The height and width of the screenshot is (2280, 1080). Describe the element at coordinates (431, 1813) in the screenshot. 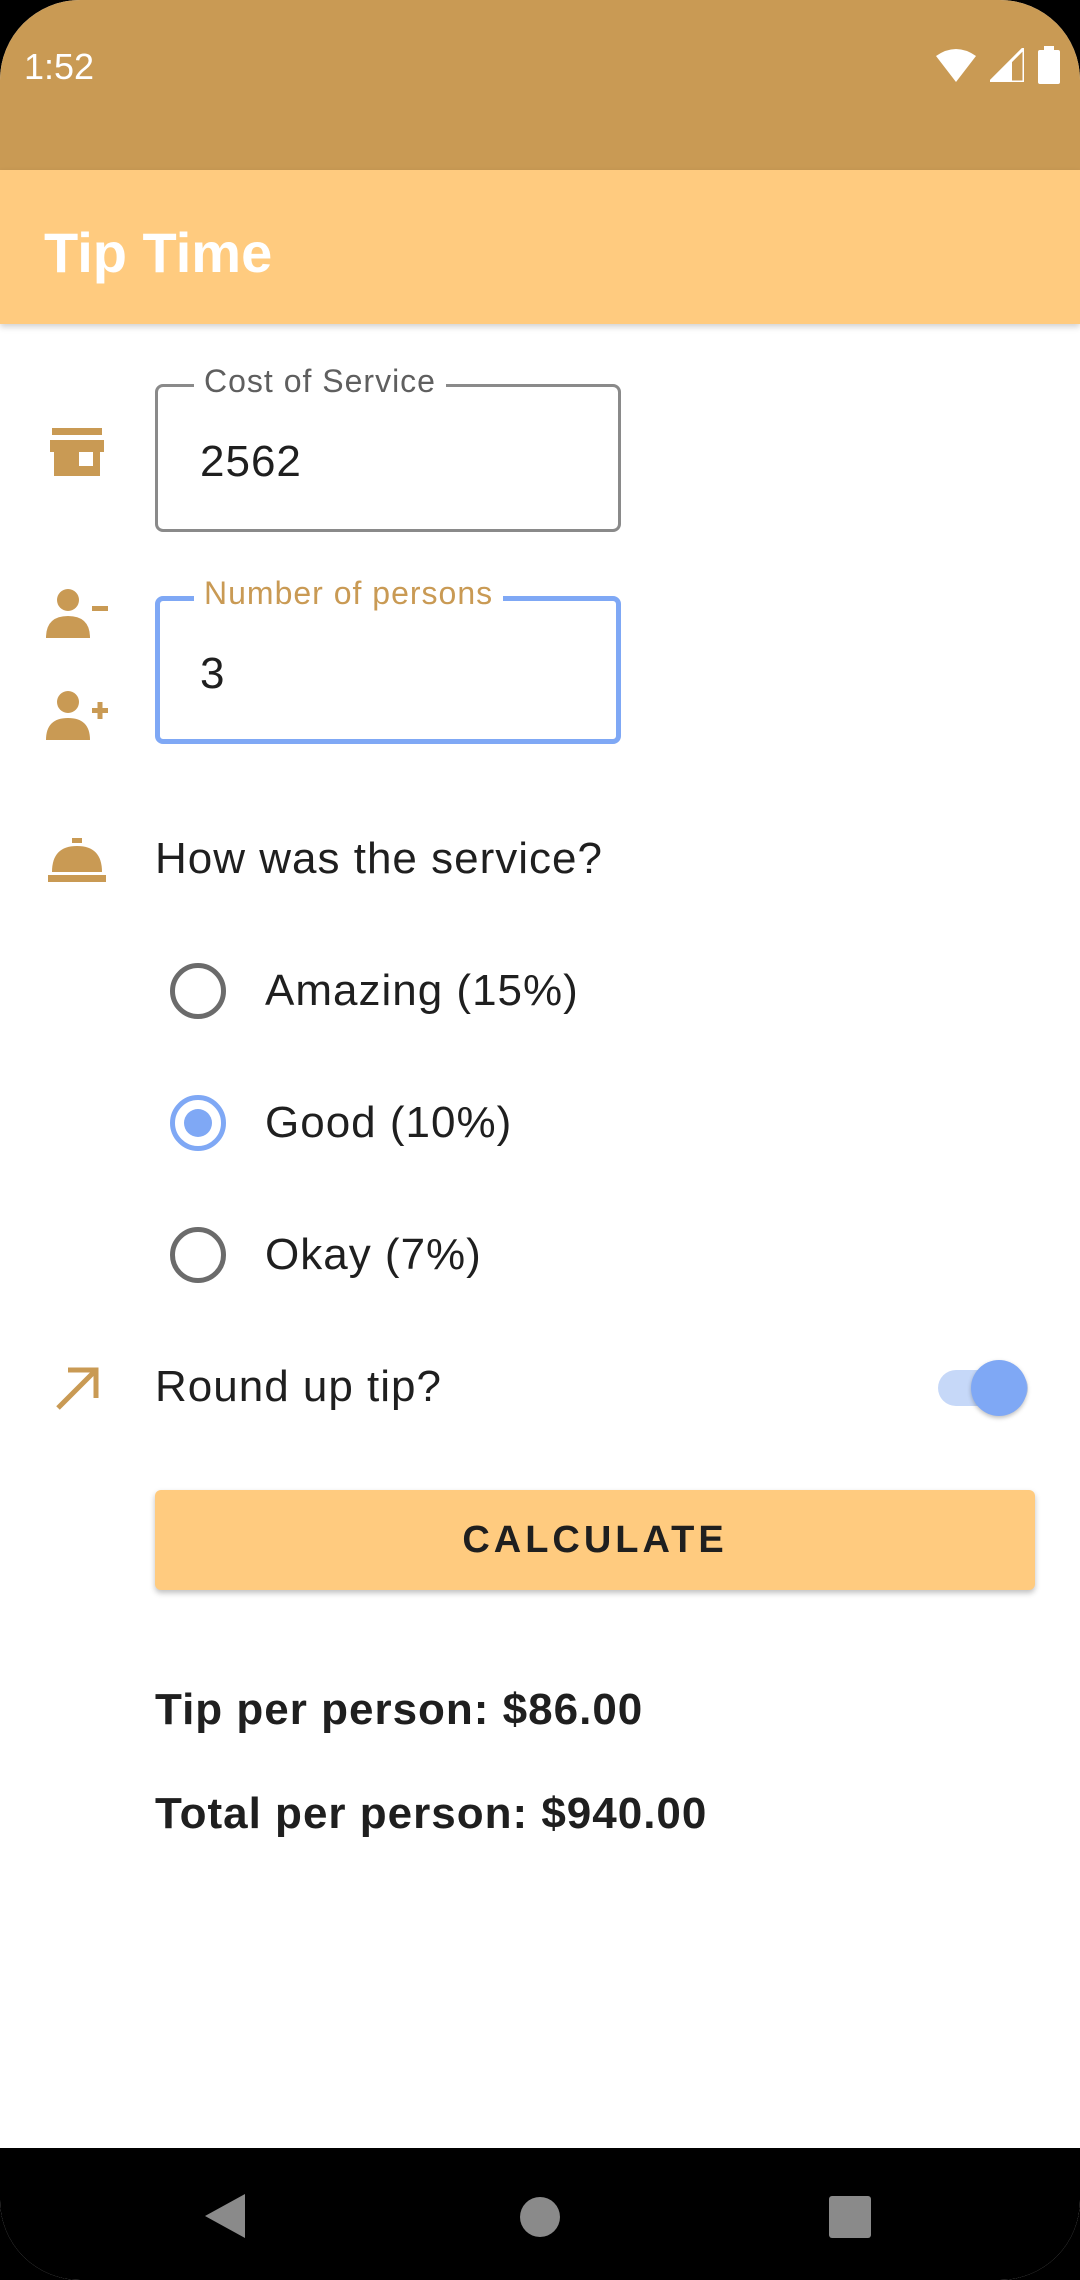

I see `total-per-person: Total per person: $940.00` at that location.